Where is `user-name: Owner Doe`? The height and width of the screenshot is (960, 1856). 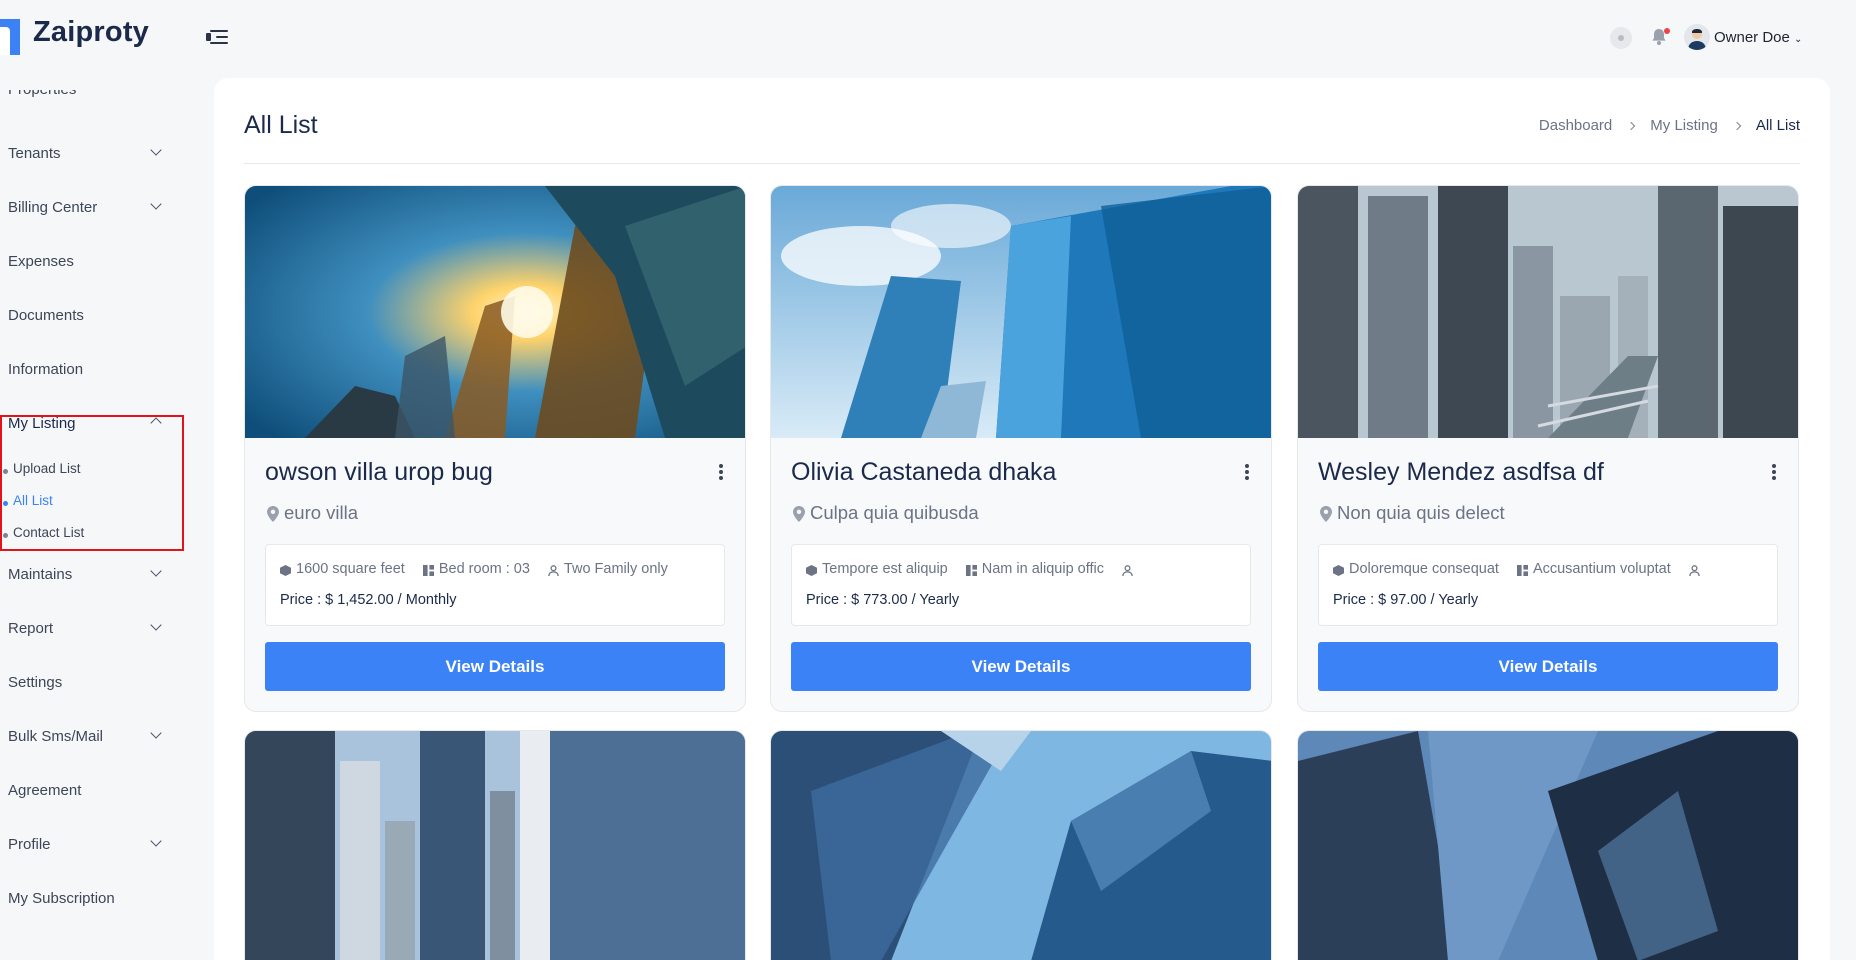
user-name: Owner Doe is located at coordinates (1752, 37).